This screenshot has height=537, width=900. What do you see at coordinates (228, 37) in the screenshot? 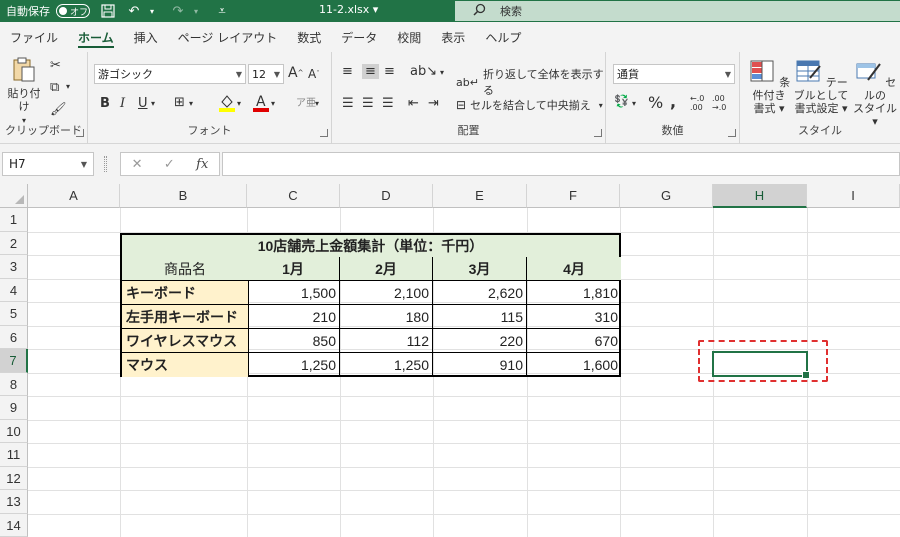
I see `tab-page-layout: ページ レイアウト` at bounding box center [228, 37].